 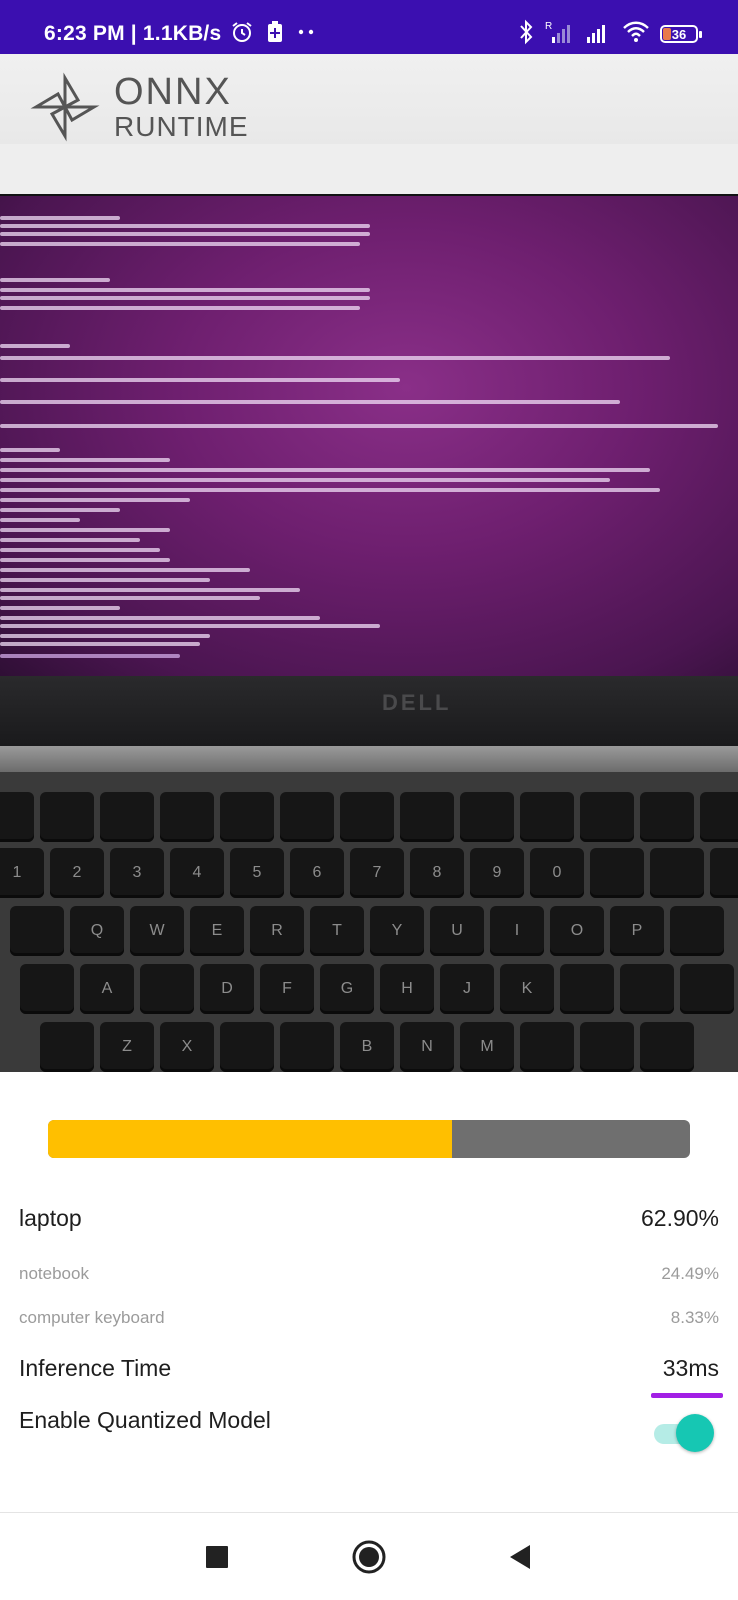 I want to click on result-label: computer keyboard, so click(x=92, y=1317).